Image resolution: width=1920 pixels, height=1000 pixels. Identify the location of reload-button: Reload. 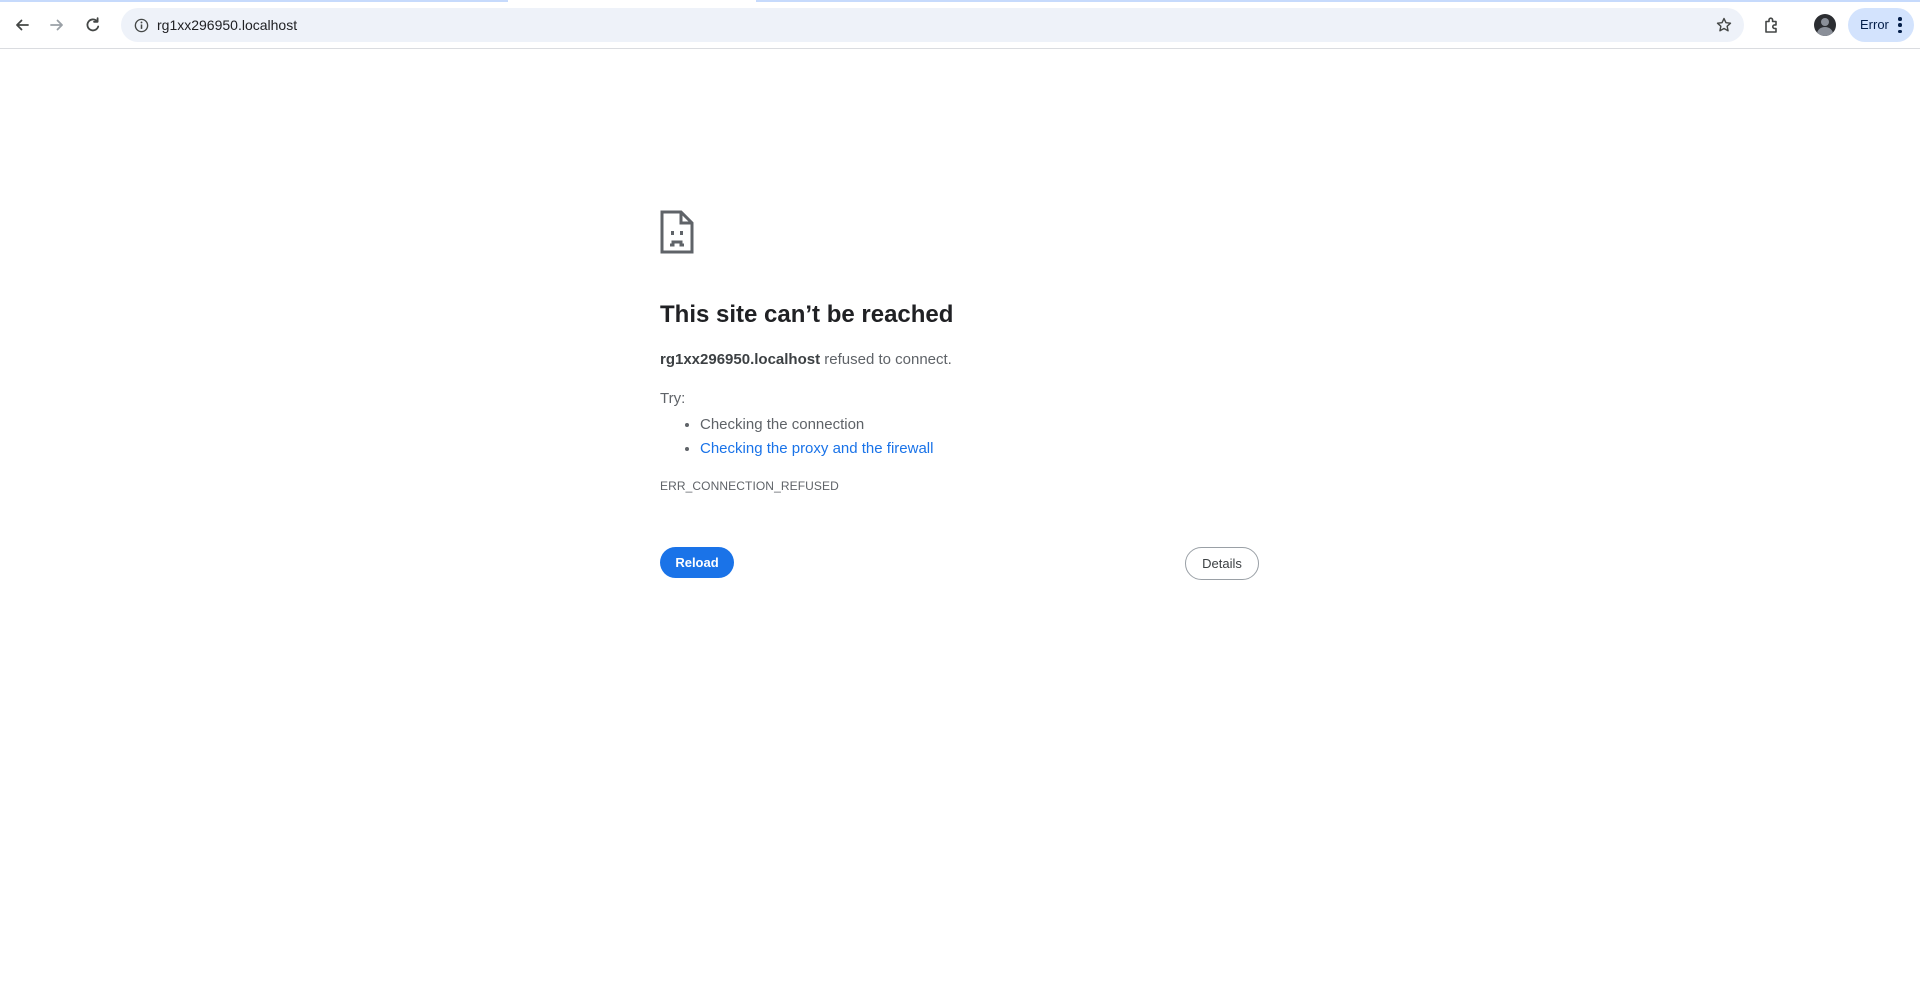
(697, 562).